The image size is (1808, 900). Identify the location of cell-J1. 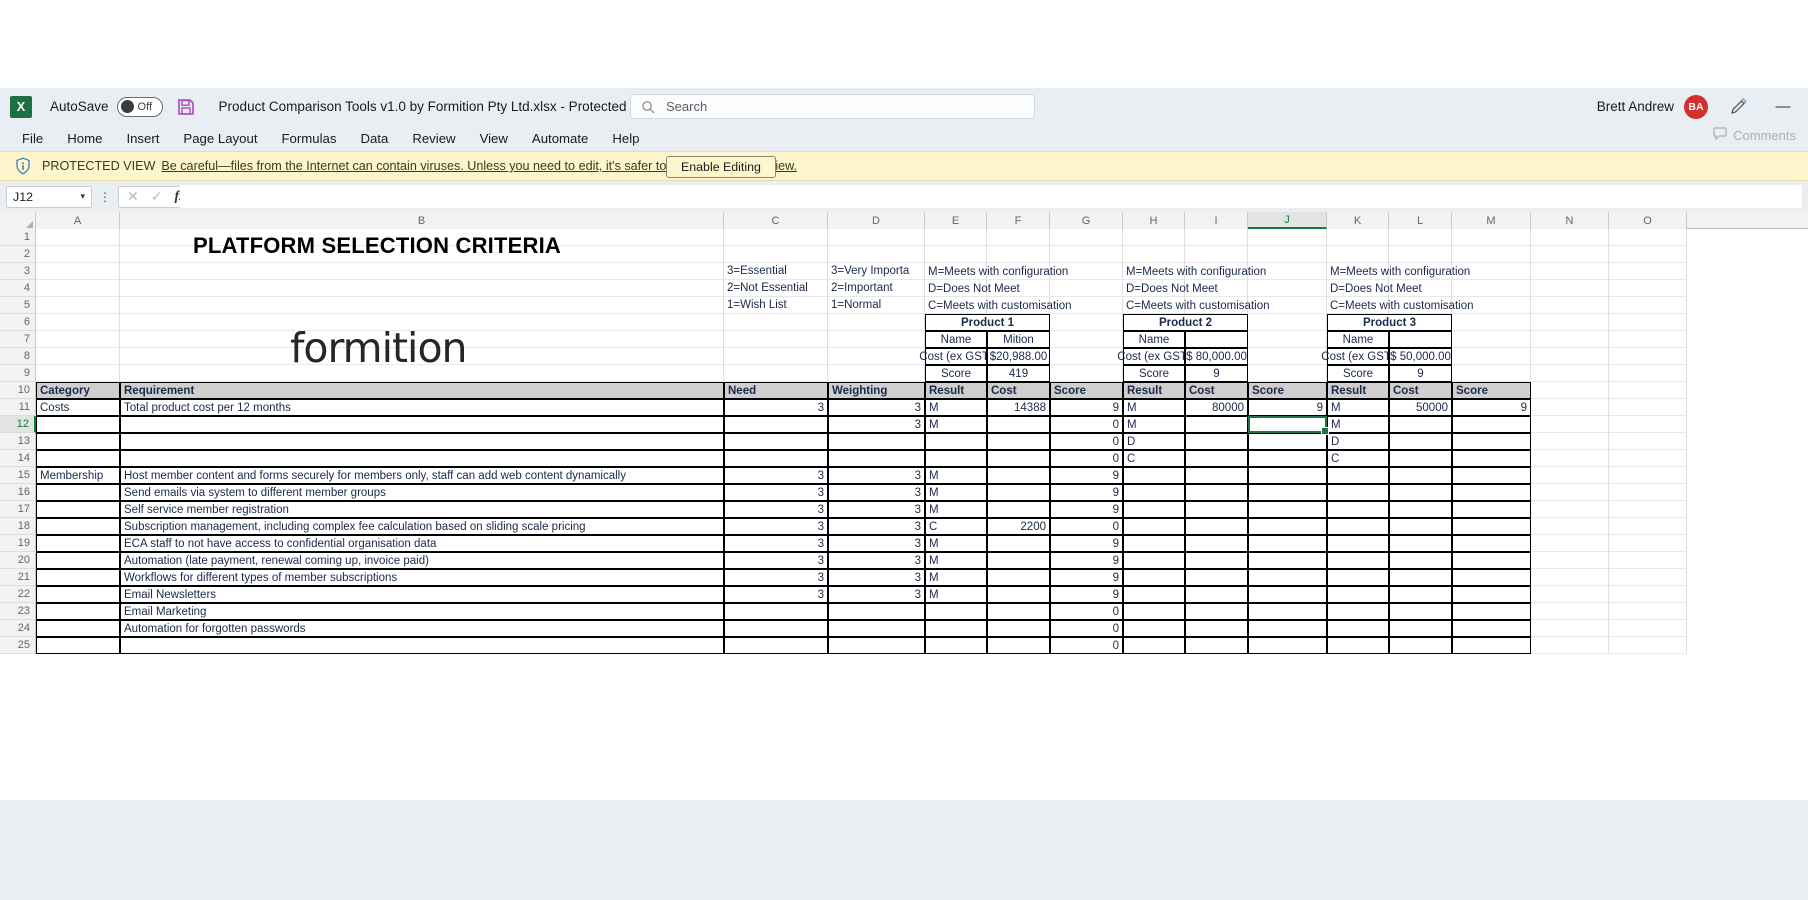
(1287, 237).